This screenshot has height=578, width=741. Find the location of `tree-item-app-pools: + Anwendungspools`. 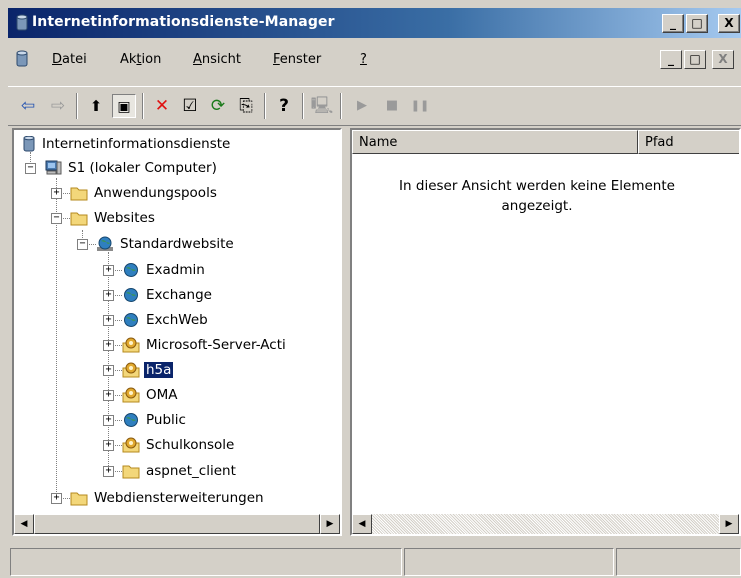

tree-item-app-pools: + Anwendungspools is located at coordinates (177, 193).